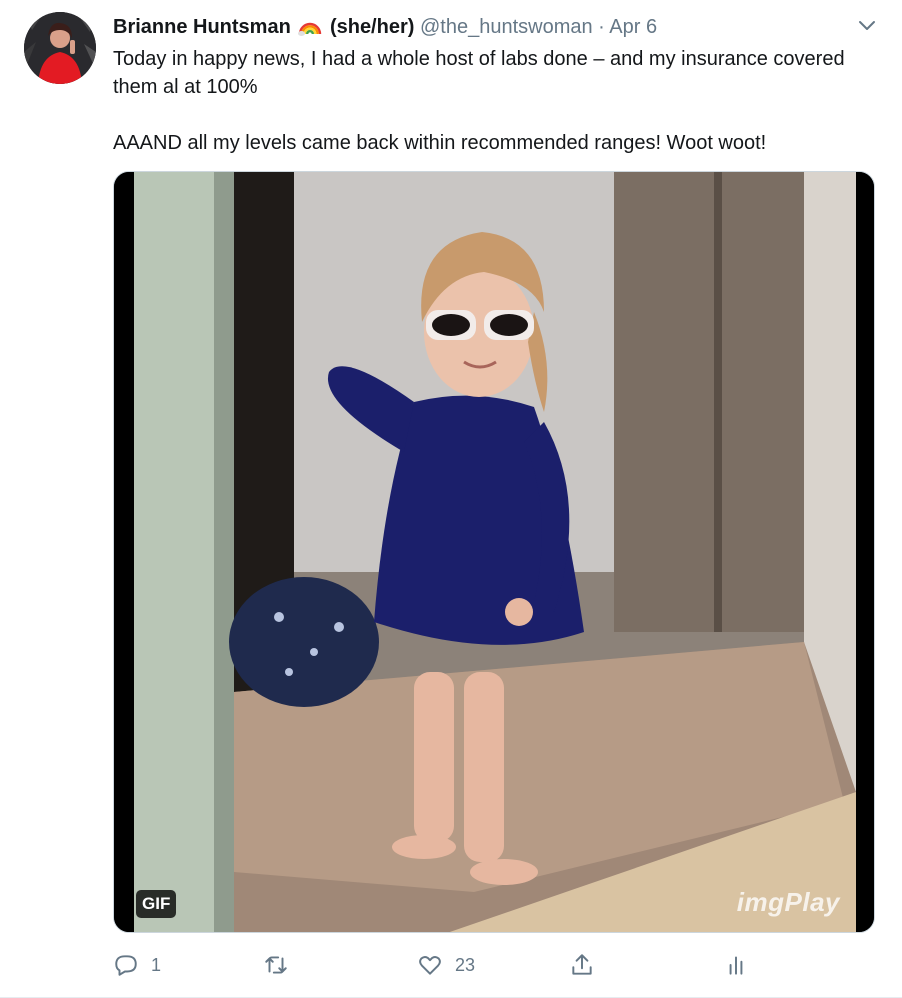 The width and height of the screenshot is (902, 998). I want to click on reply-icon, so click(126, 965).